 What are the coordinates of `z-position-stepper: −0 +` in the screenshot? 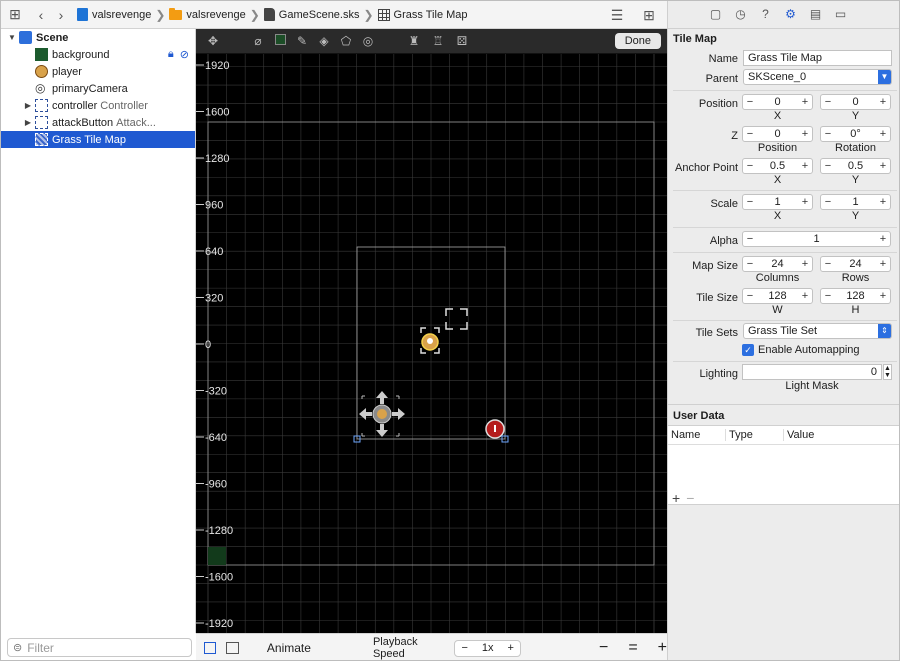 It's located at (777, 134).